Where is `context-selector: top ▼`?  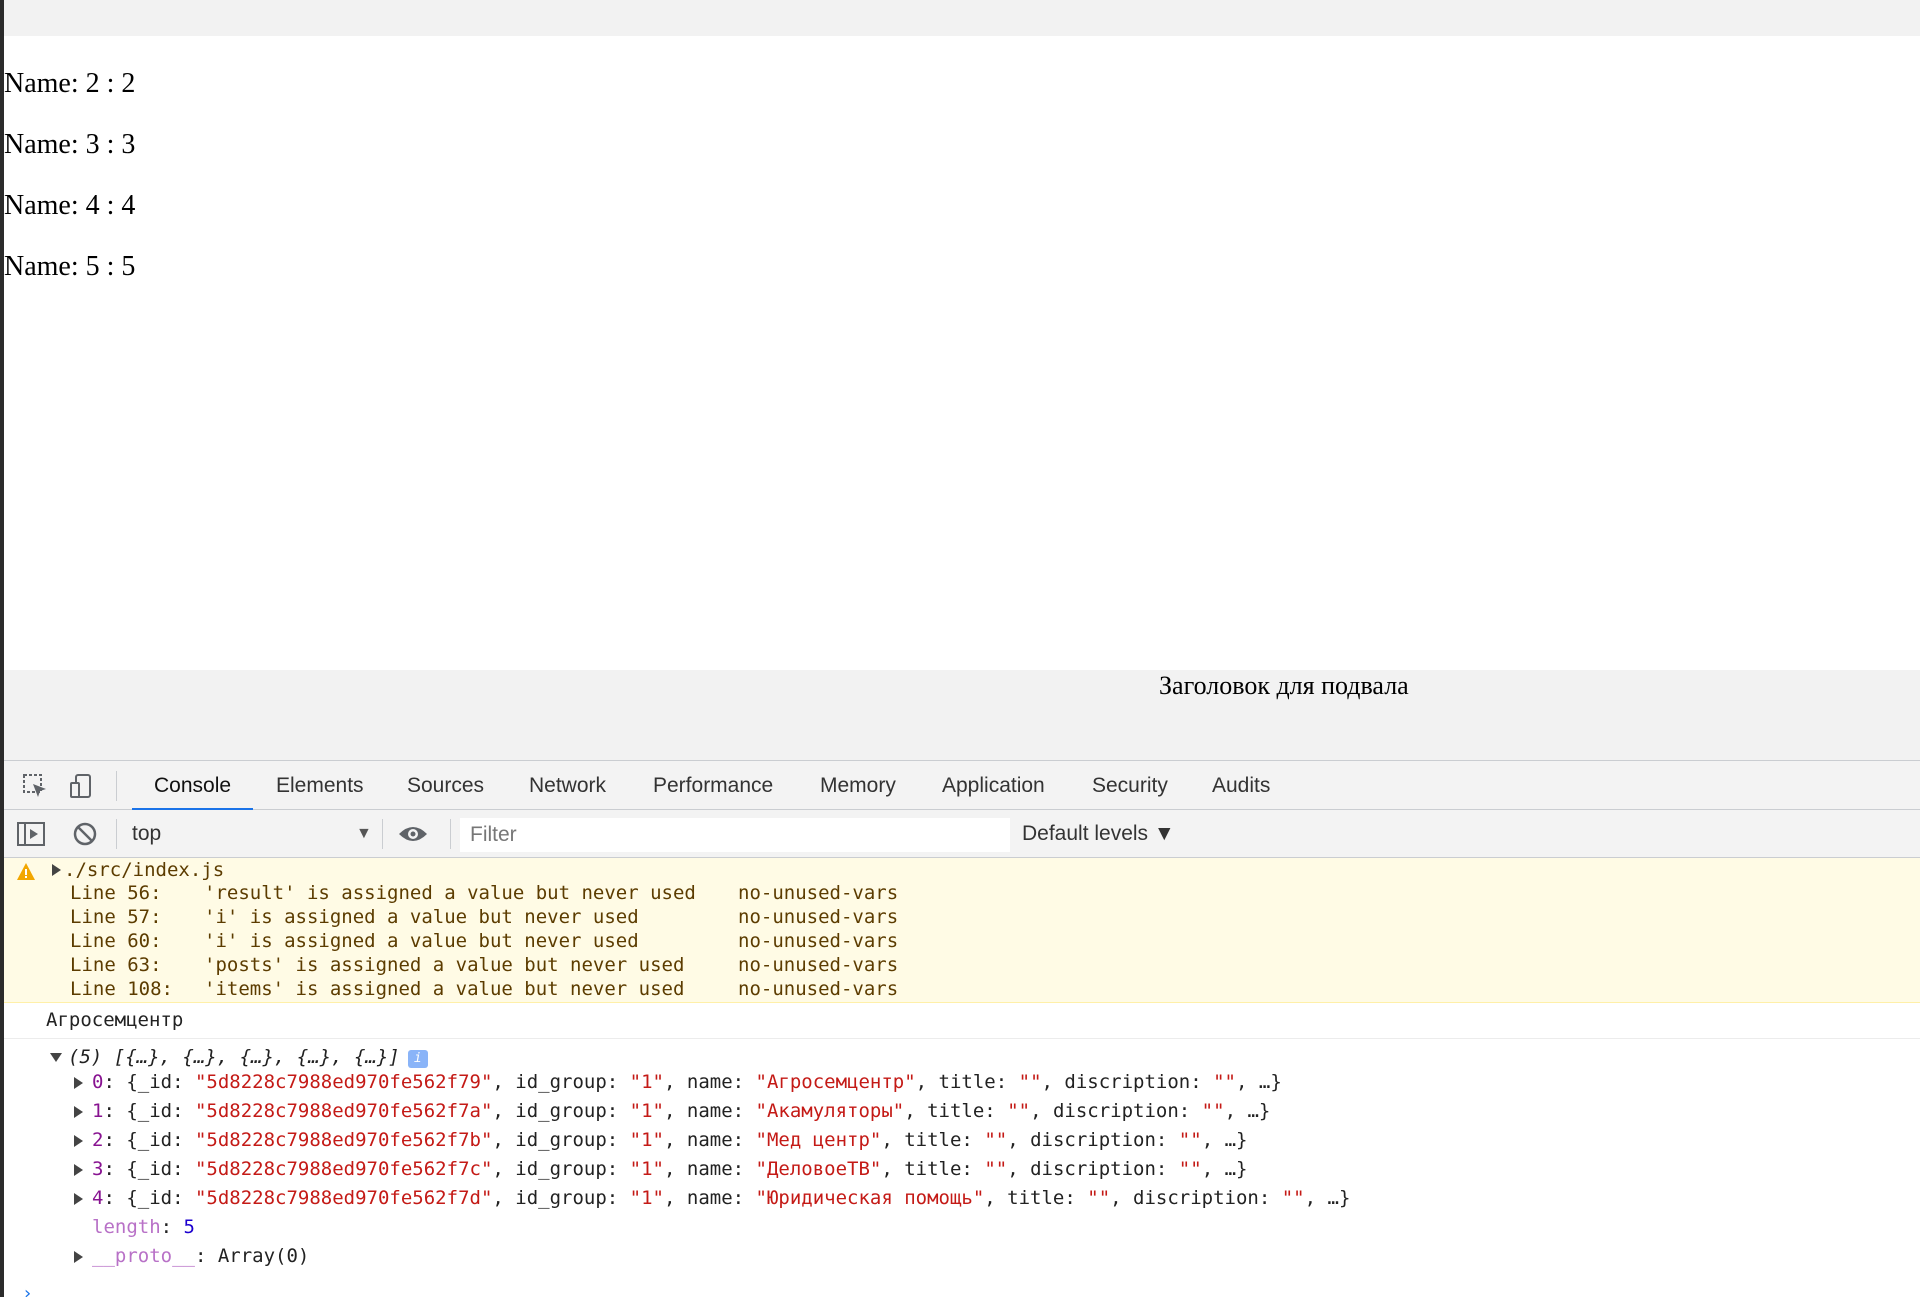 context-selector: top ▼ is located at coordinates (252, 834).